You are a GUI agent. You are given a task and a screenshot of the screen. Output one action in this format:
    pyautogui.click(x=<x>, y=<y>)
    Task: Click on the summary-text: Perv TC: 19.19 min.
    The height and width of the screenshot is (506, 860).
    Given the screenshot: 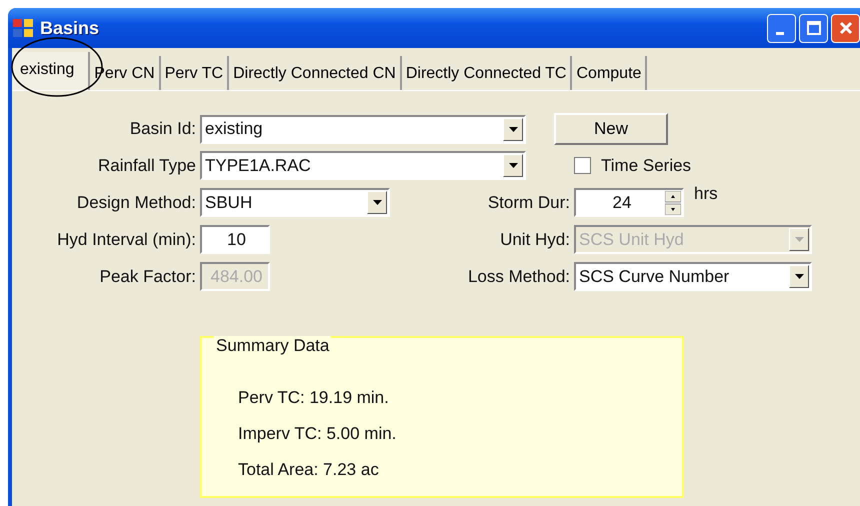 What is the action you would take?
    pyautogui.click(x=314, y=398)
    